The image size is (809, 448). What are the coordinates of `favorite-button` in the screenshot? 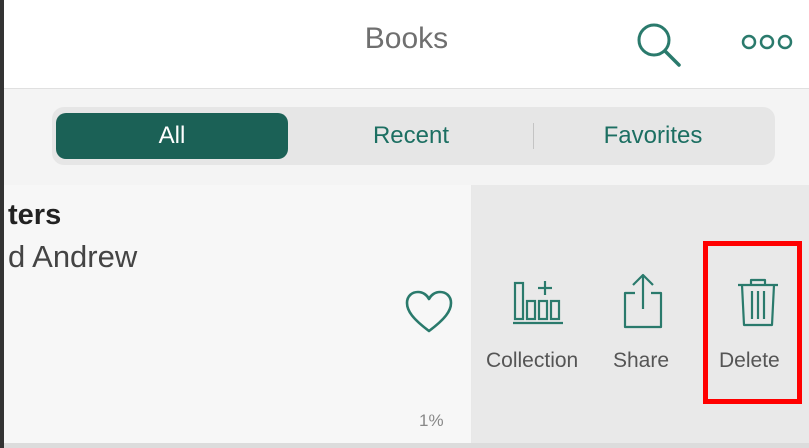 It's located at (429, 312).